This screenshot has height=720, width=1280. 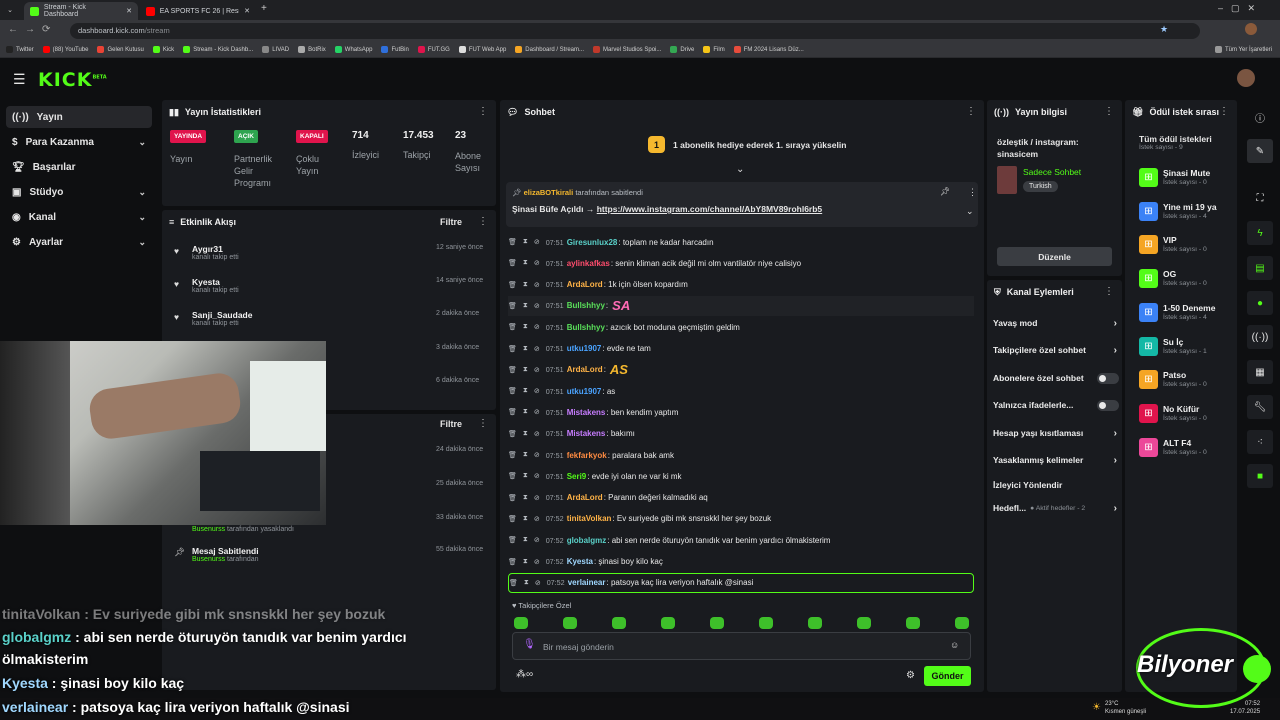 What do you see at coordinates (1053, 485) in the screenshot?
I see `action-raid: İzleyici Yönlendir` at bounding box center [1053, 485].